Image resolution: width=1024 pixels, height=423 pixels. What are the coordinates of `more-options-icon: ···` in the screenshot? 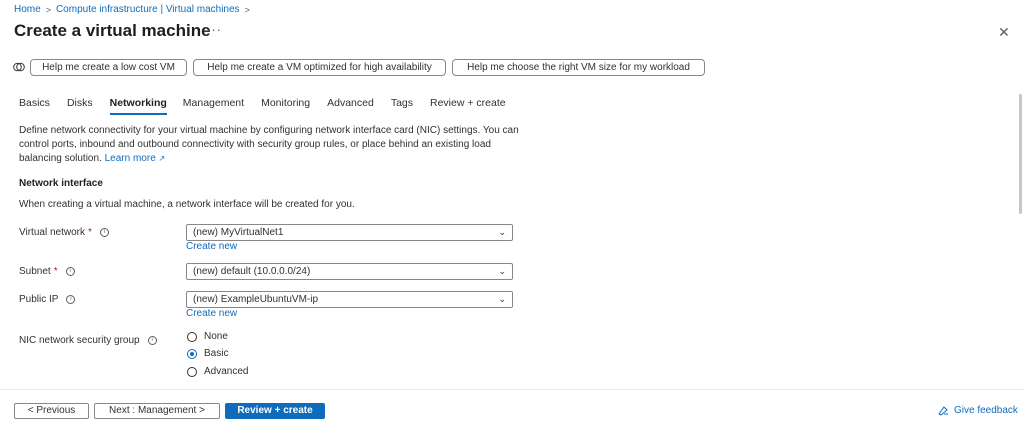 It's located at (214, 29).